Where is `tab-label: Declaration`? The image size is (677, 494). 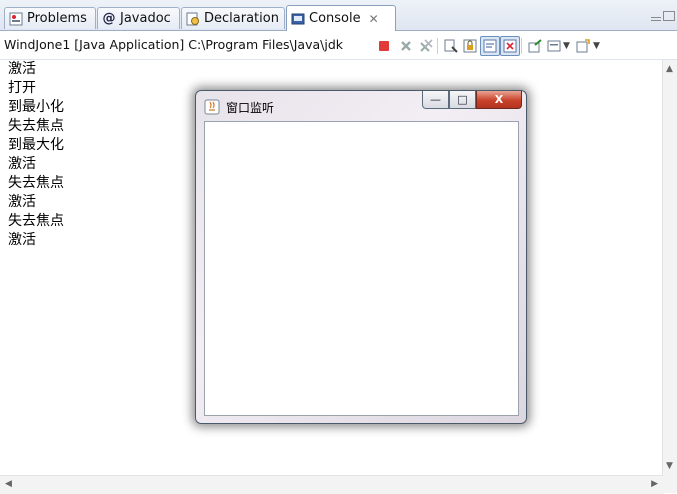 tab-label: Declaration is located at coordinates (241, 18).